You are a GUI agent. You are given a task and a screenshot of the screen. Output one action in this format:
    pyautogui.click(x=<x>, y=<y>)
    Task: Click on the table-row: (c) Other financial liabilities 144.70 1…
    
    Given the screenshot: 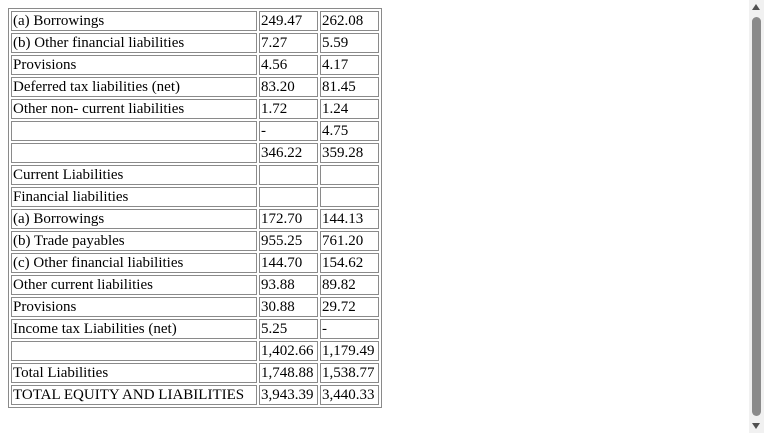 What is the action you would take?
    pyautogui.click(x=195, y=263)
    